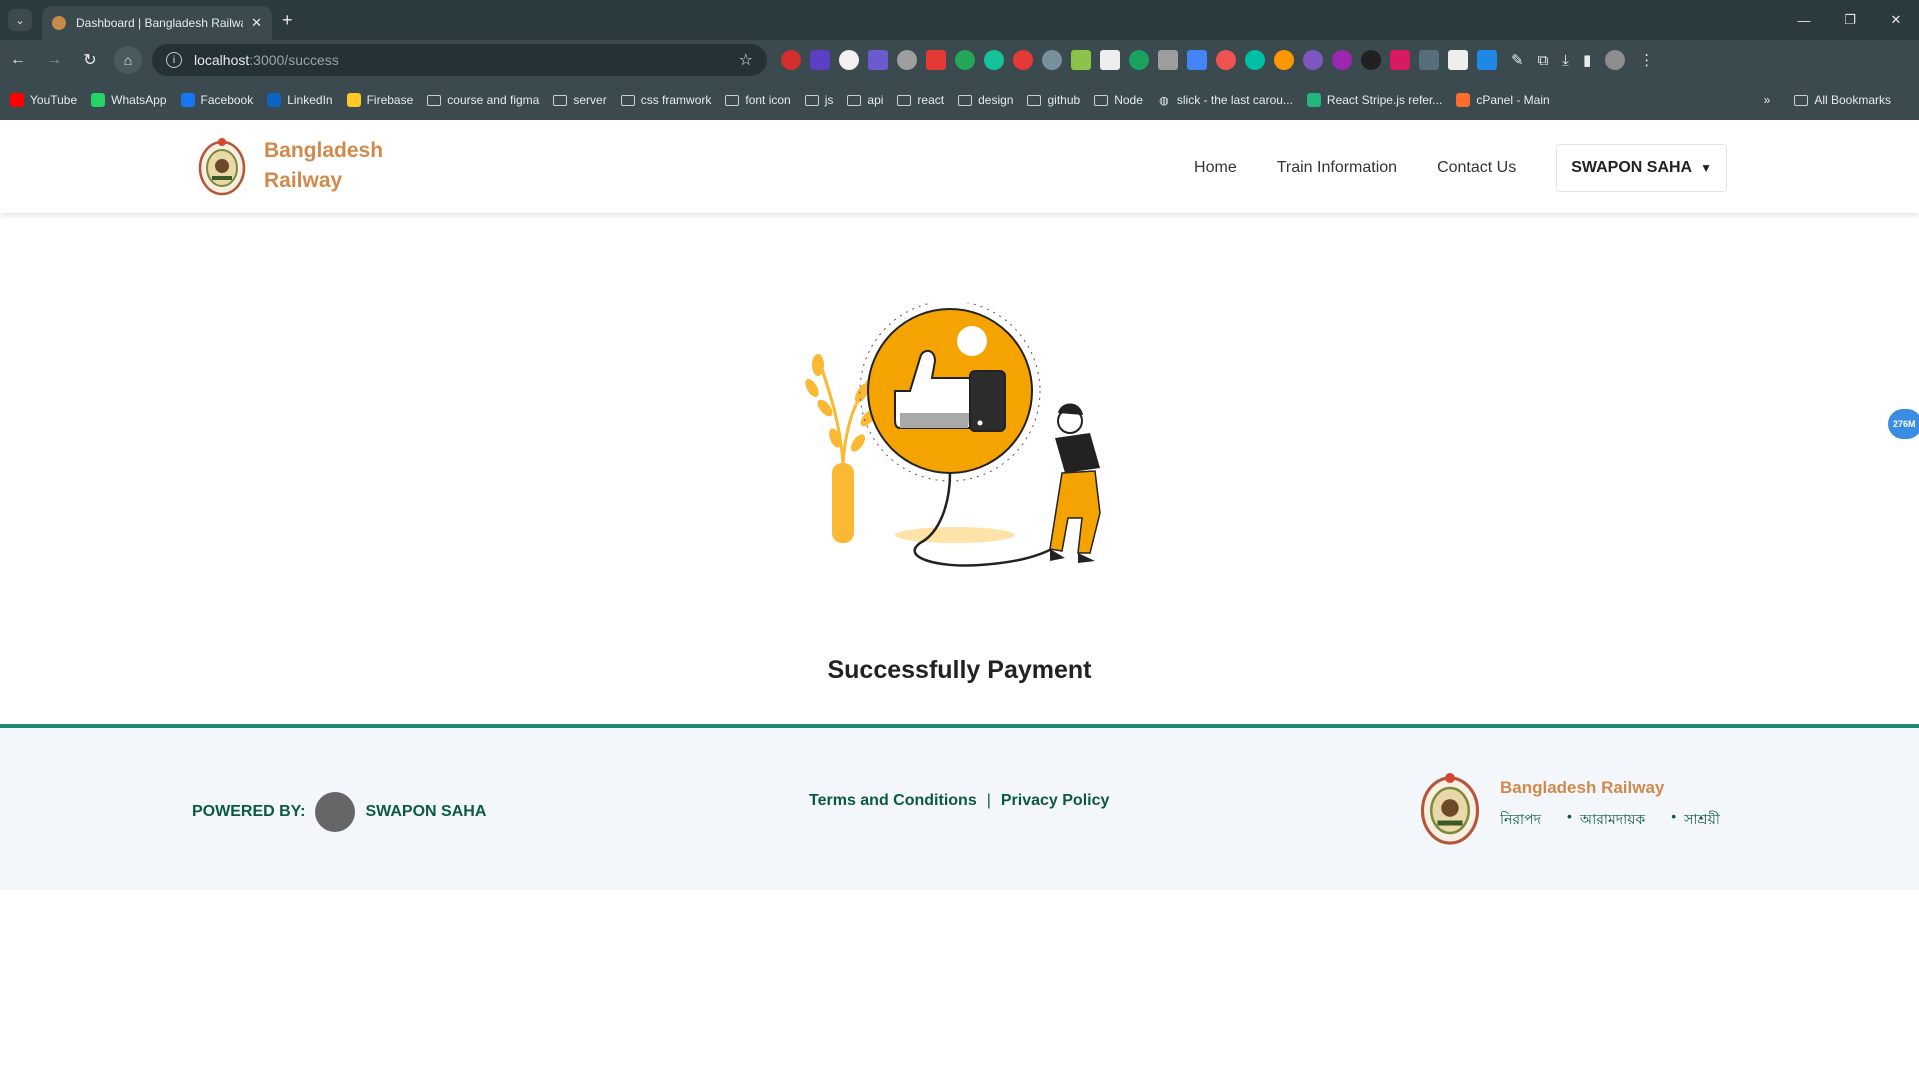 This screenshot has height=1079, width=1919. Describe the element at coordinates (335, 812) in the screenshot. I see `author-avatar` at that location.